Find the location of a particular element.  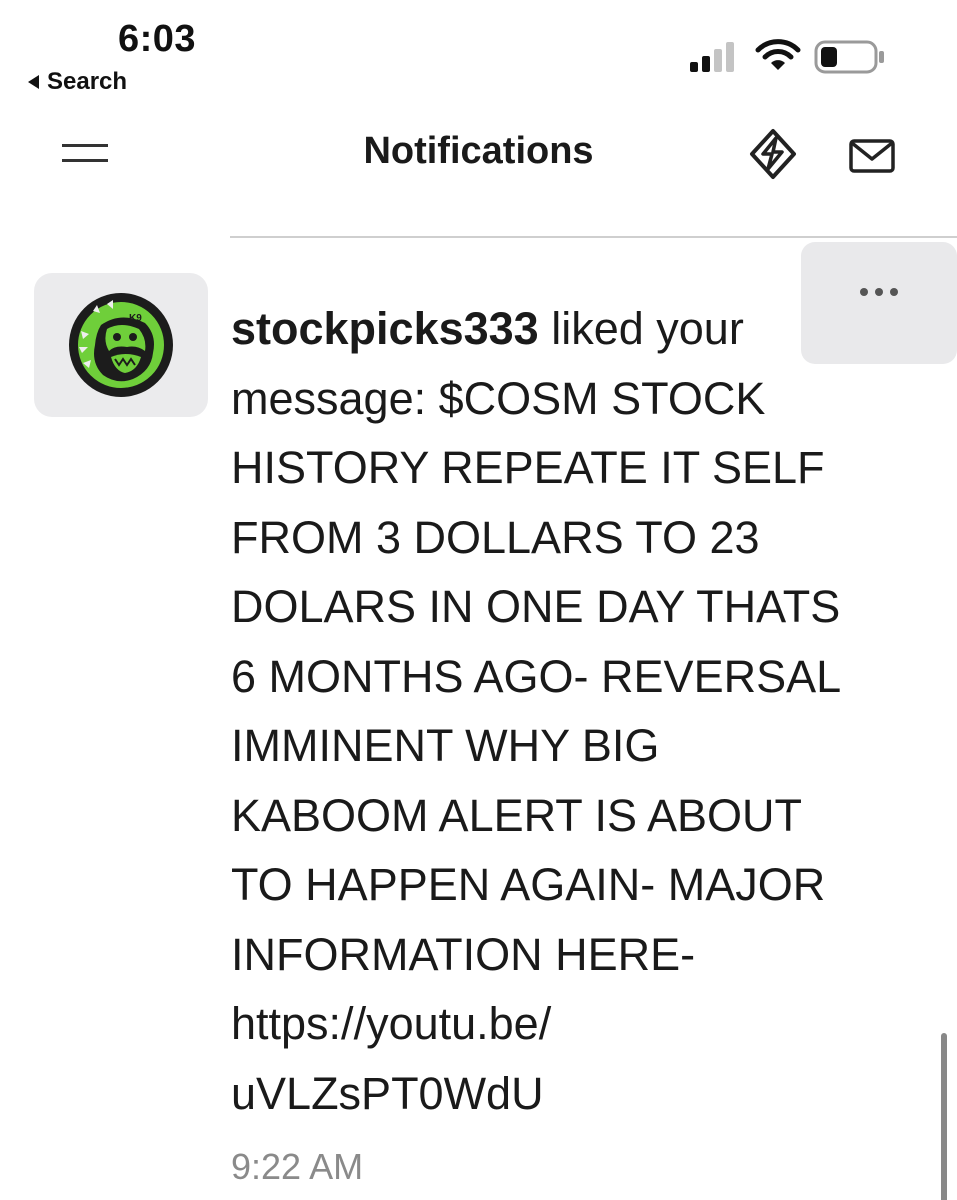

message-line: KABOOM ALERT IS ABOUT is located at coordinates (517, 815).